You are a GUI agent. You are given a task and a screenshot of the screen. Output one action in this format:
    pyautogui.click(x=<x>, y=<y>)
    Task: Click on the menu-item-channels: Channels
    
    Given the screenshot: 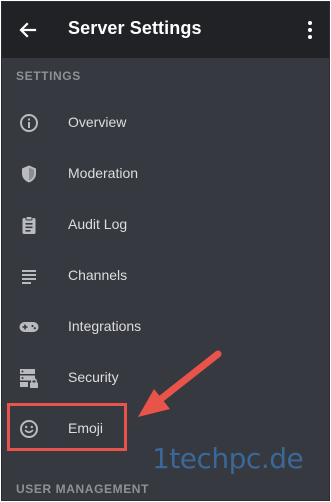 What is the action you would take?
    pyautogui.click(x=165, y=277)
    